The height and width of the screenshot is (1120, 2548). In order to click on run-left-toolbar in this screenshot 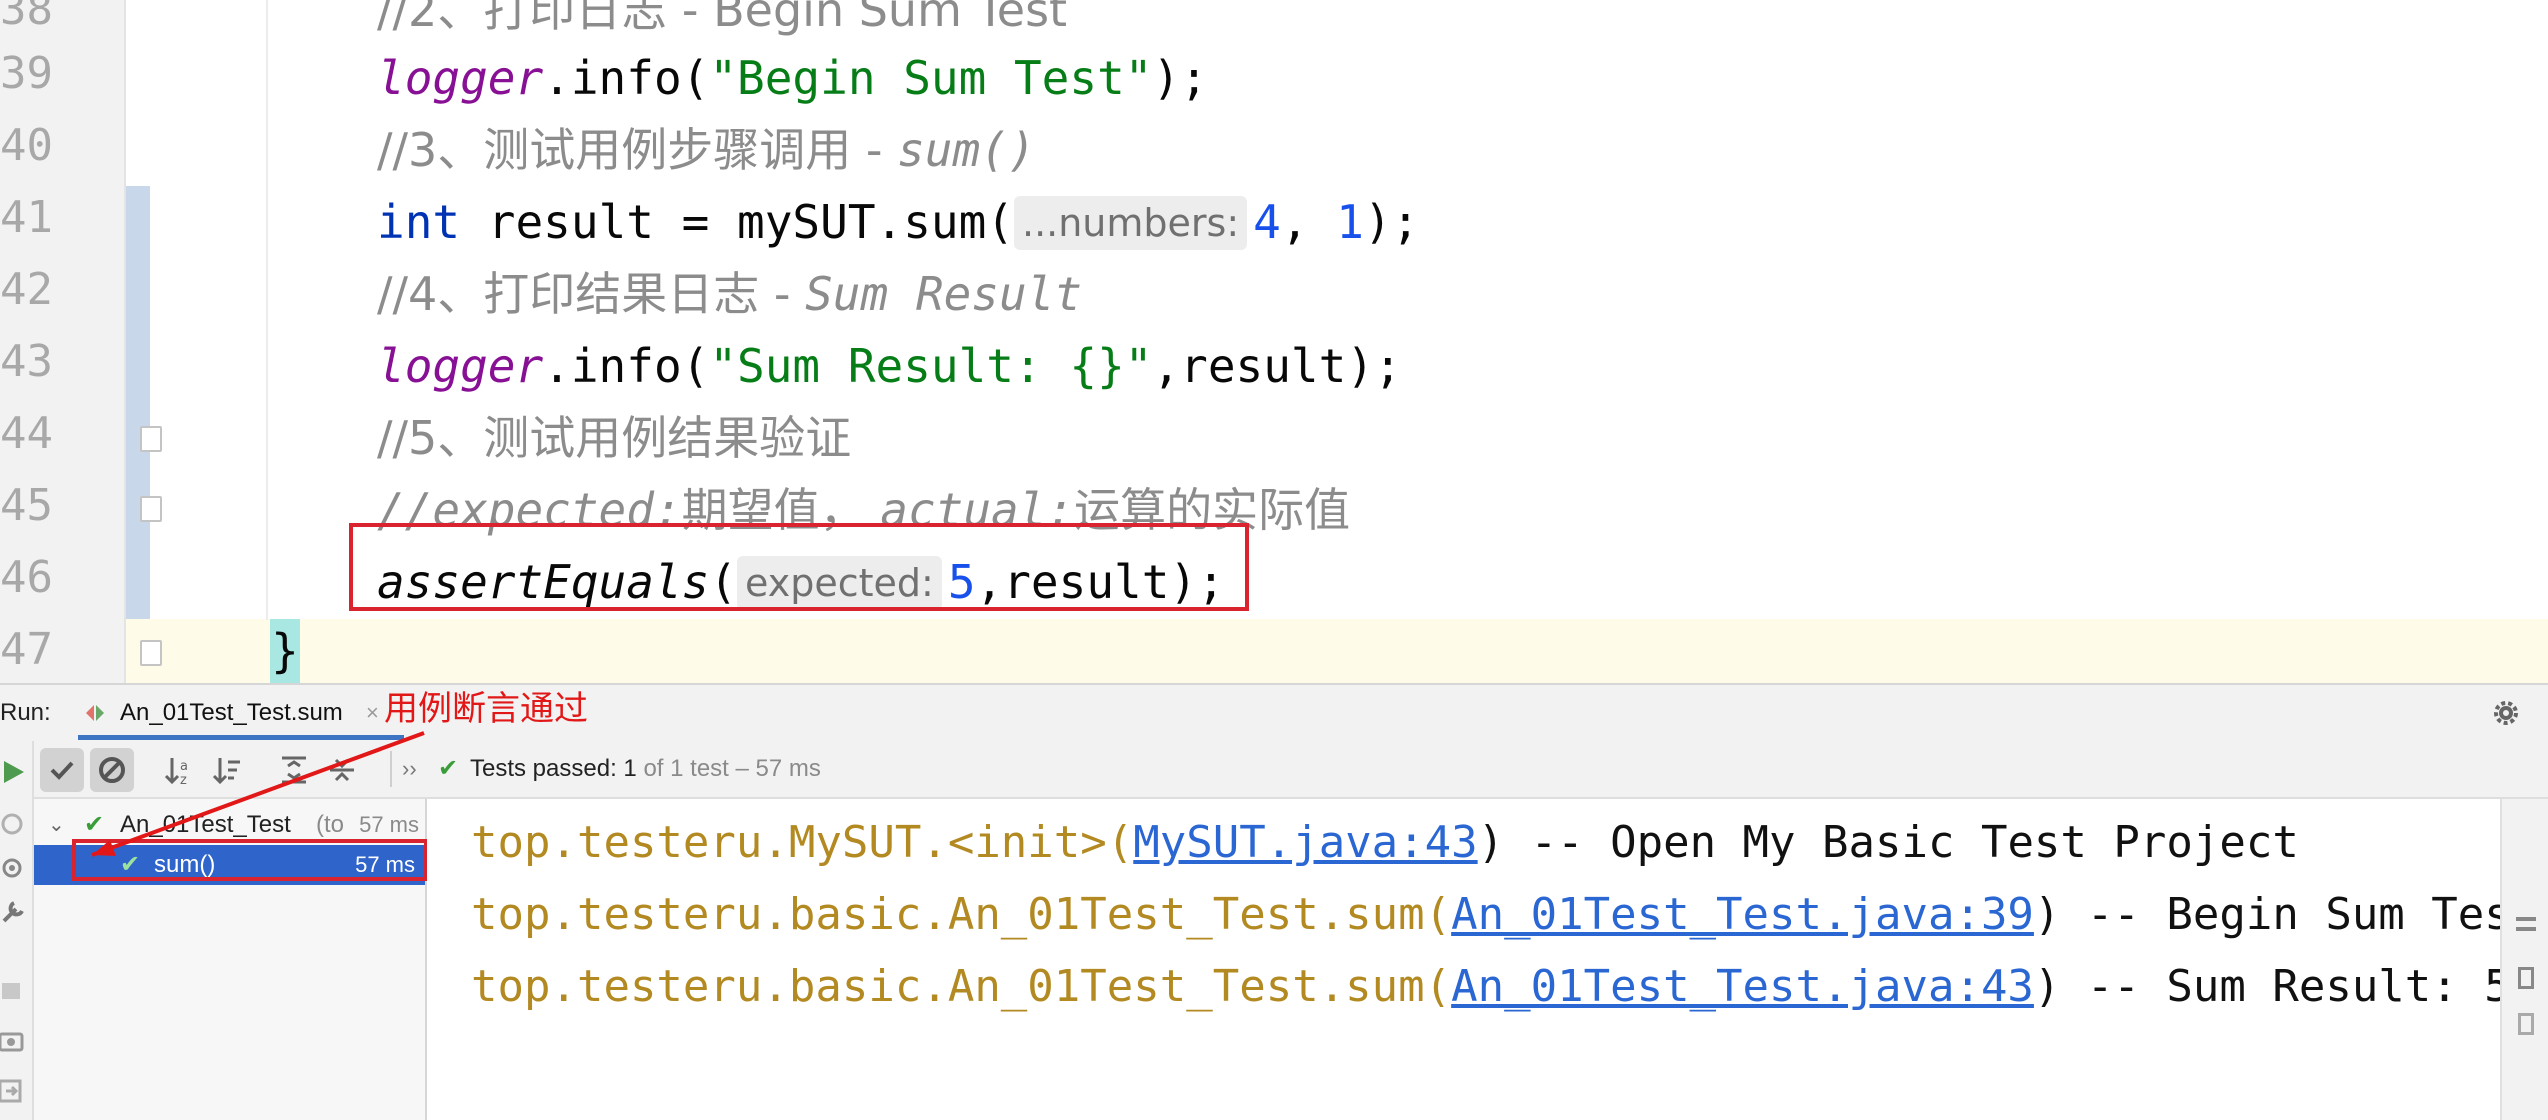, I will do `click(17, 930)`.